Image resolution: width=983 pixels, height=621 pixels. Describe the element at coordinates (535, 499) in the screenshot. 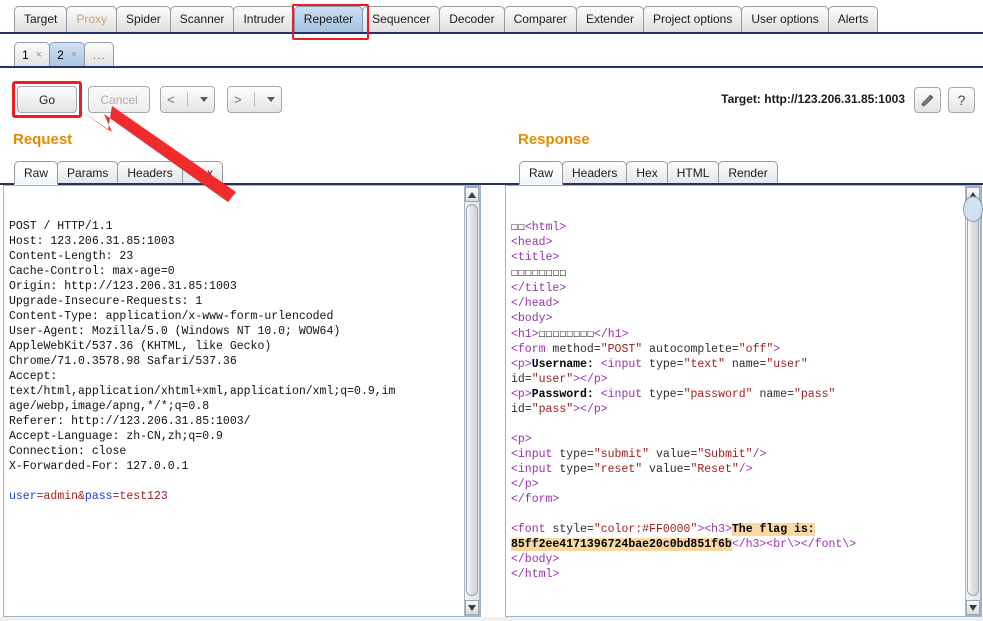

I see `html-tag: </form>` at that location.